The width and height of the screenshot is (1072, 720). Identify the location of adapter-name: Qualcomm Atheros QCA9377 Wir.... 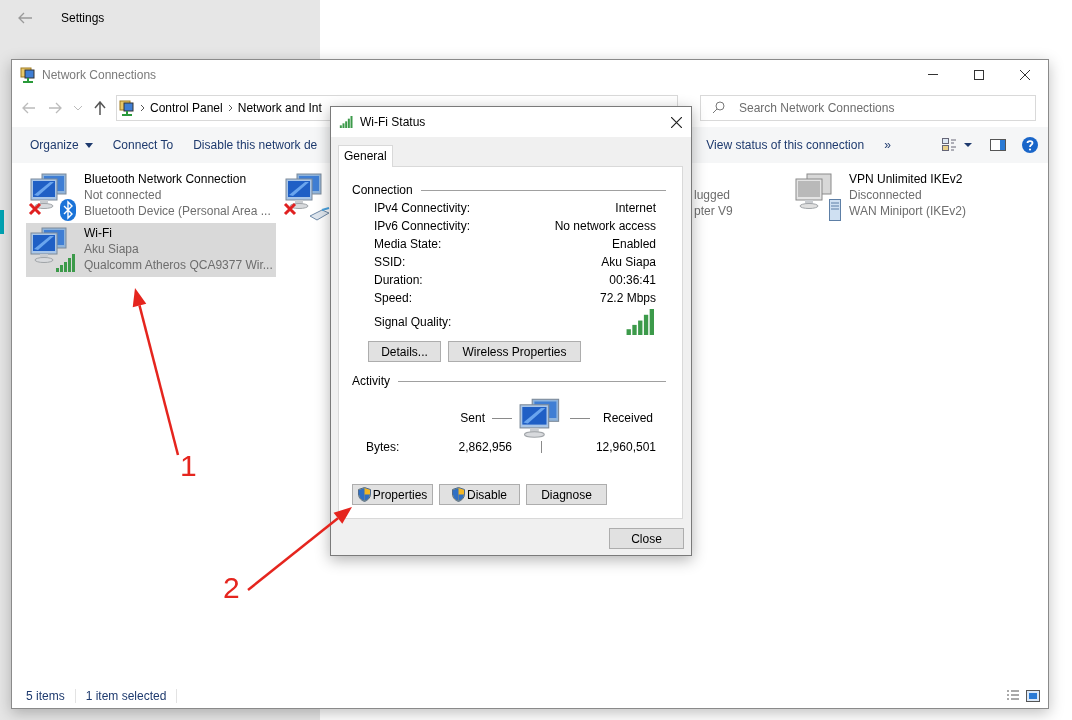
(178, 265).